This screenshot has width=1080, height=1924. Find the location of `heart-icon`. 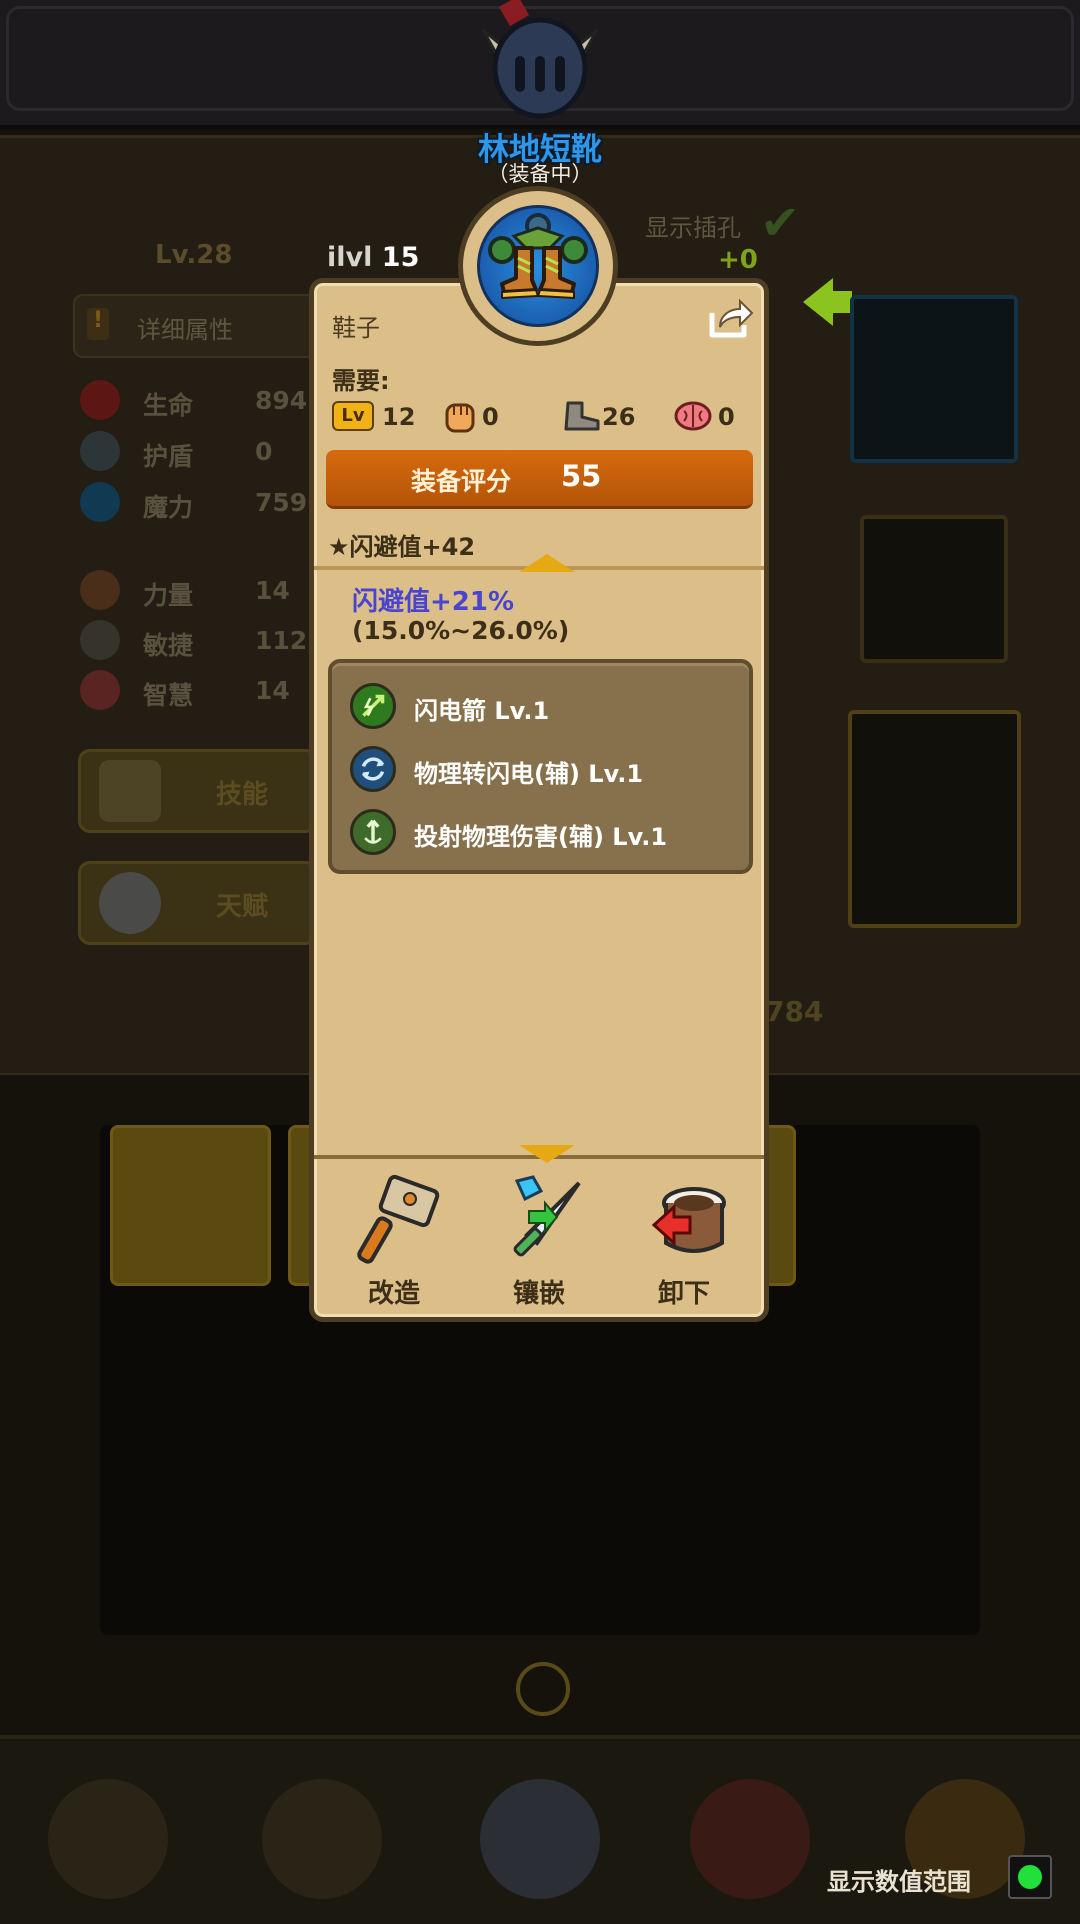

heart-icon is located at coordinates (100, 400).